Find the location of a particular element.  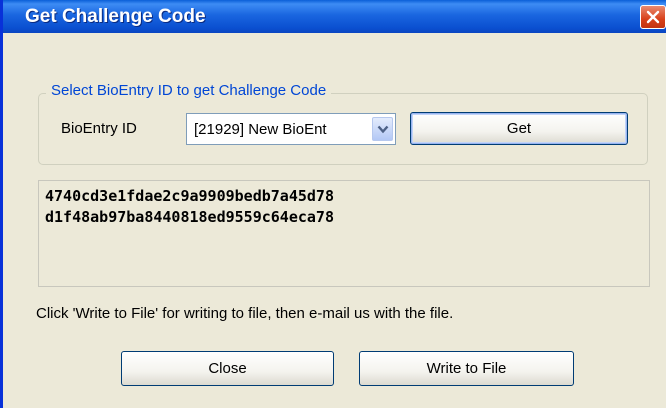

bioentry-id-label: BioEntry ID is located at coordinates (99, 128).